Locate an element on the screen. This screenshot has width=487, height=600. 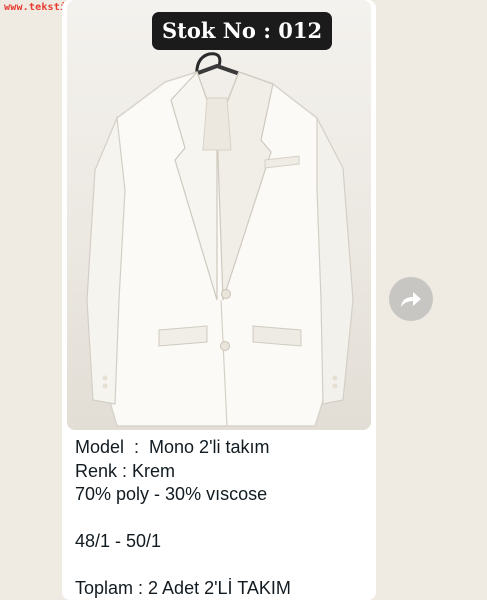
jacket-button-bottom is located at coordinates (225, 346).